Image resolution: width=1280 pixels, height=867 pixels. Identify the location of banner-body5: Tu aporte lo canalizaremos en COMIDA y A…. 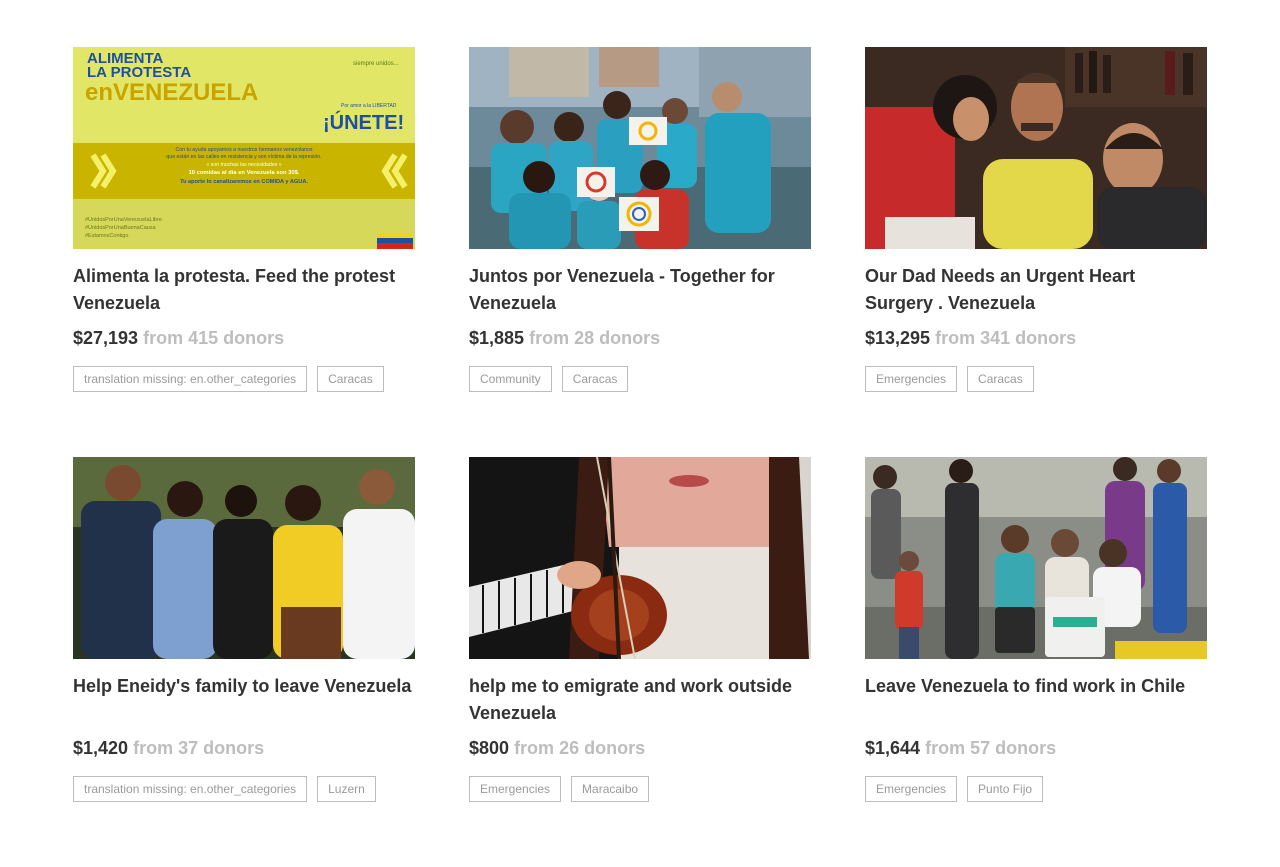
(244, 182).